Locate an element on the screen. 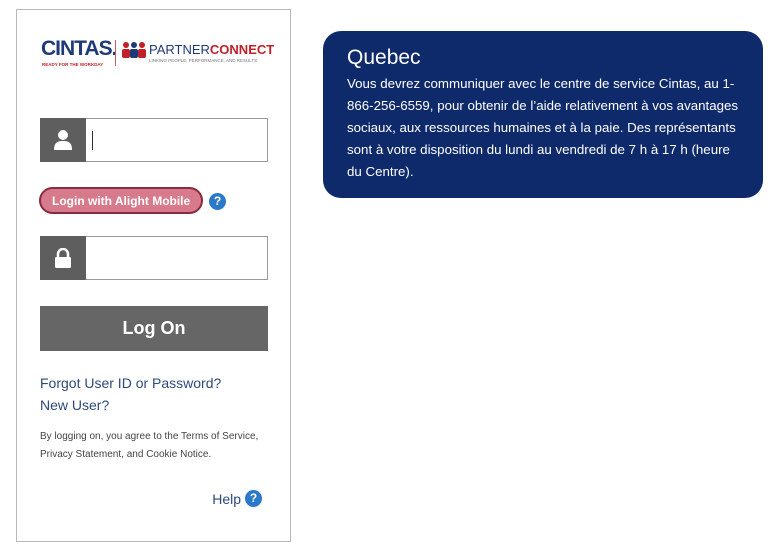 This screenshot has height=550, width=768. terms-prefix: By logging on, you agree to the is located at coordinates (109, 436).